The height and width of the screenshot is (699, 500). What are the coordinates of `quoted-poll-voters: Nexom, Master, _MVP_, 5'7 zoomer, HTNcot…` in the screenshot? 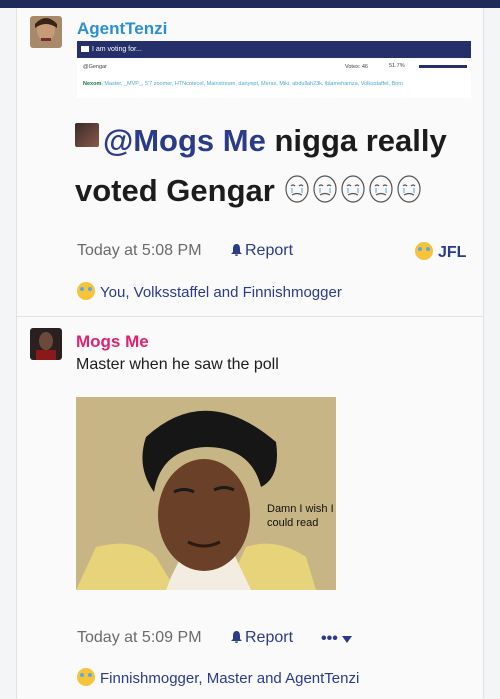 It's located at (277, 84).